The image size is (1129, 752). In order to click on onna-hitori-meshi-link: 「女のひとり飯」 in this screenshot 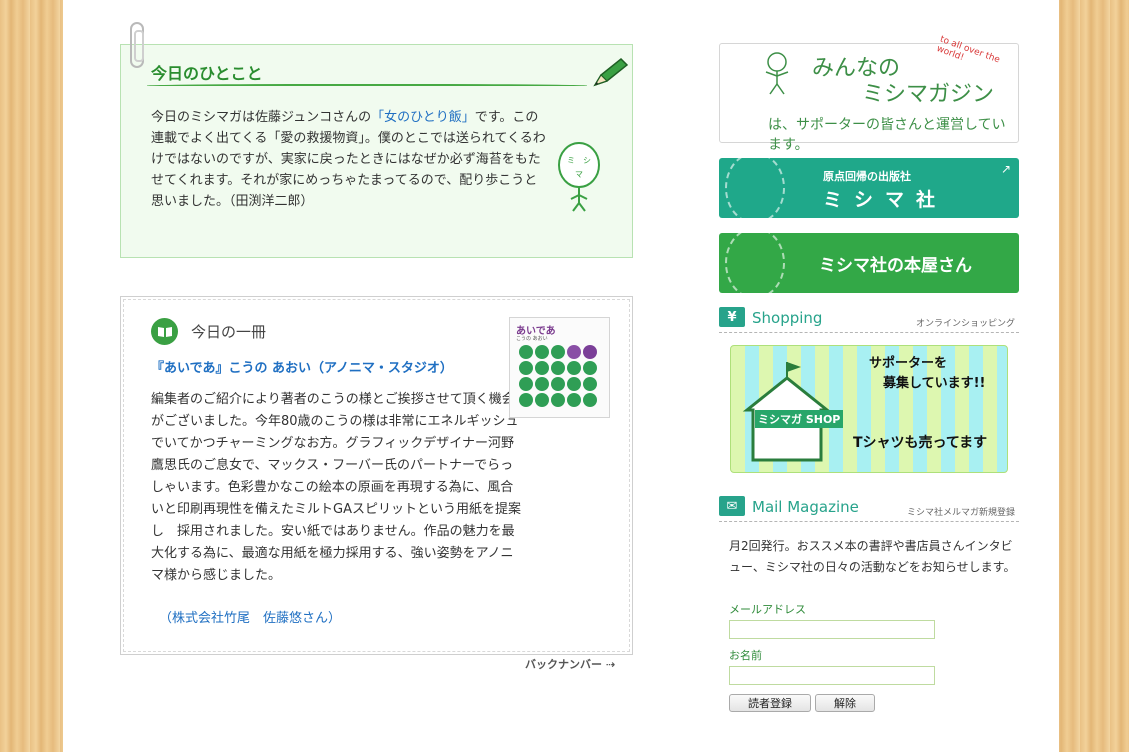, I will do `click(423, 117)`.